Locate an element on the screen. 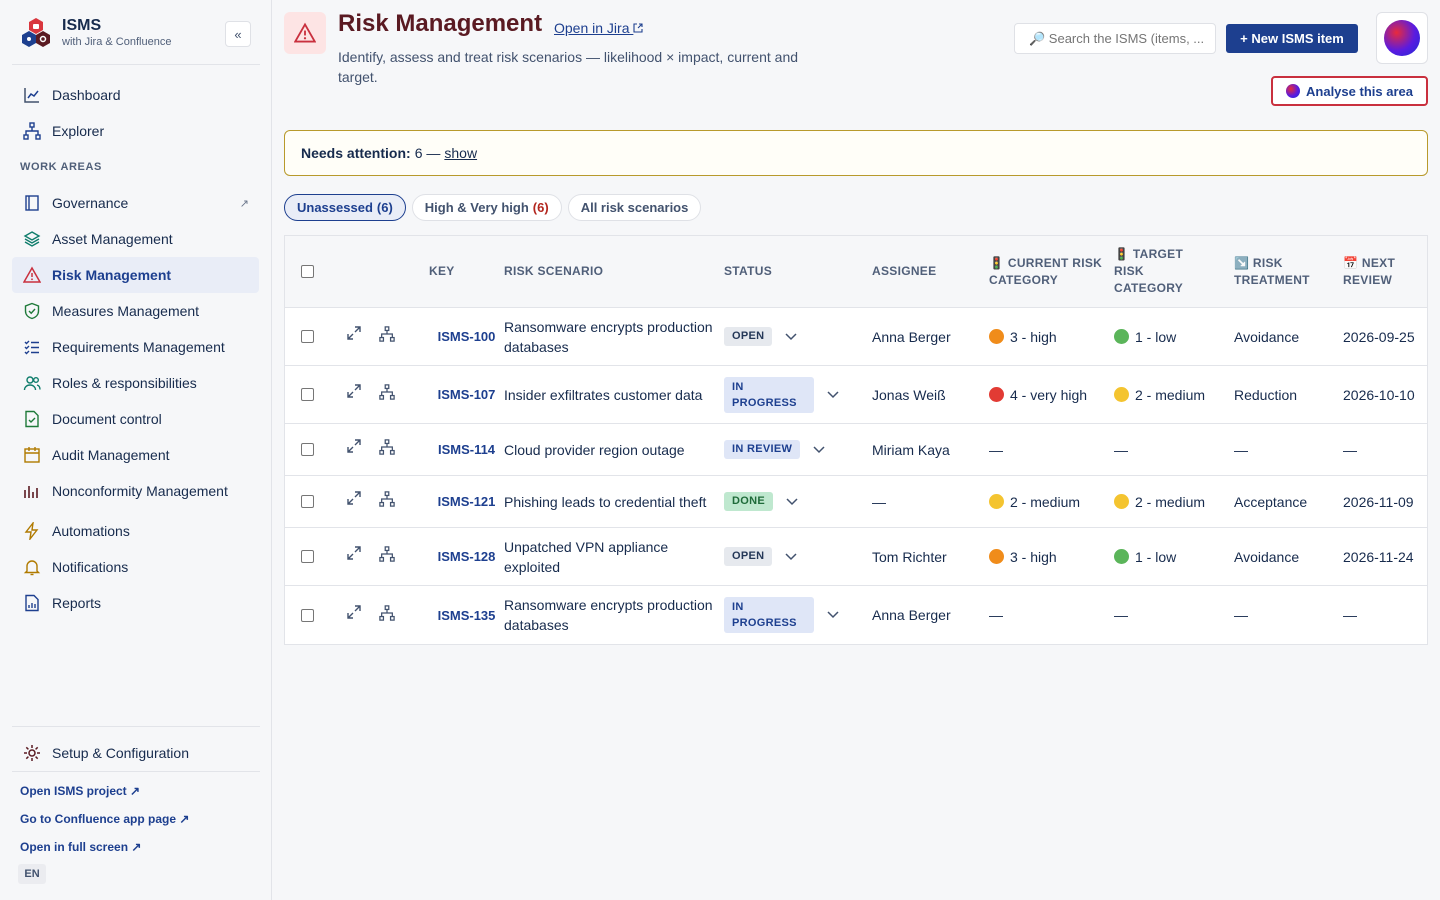 The width and height of the screenshot is (1440, 900). sidebar-item-explorer: Explorer is located at coordinates (135, 131).